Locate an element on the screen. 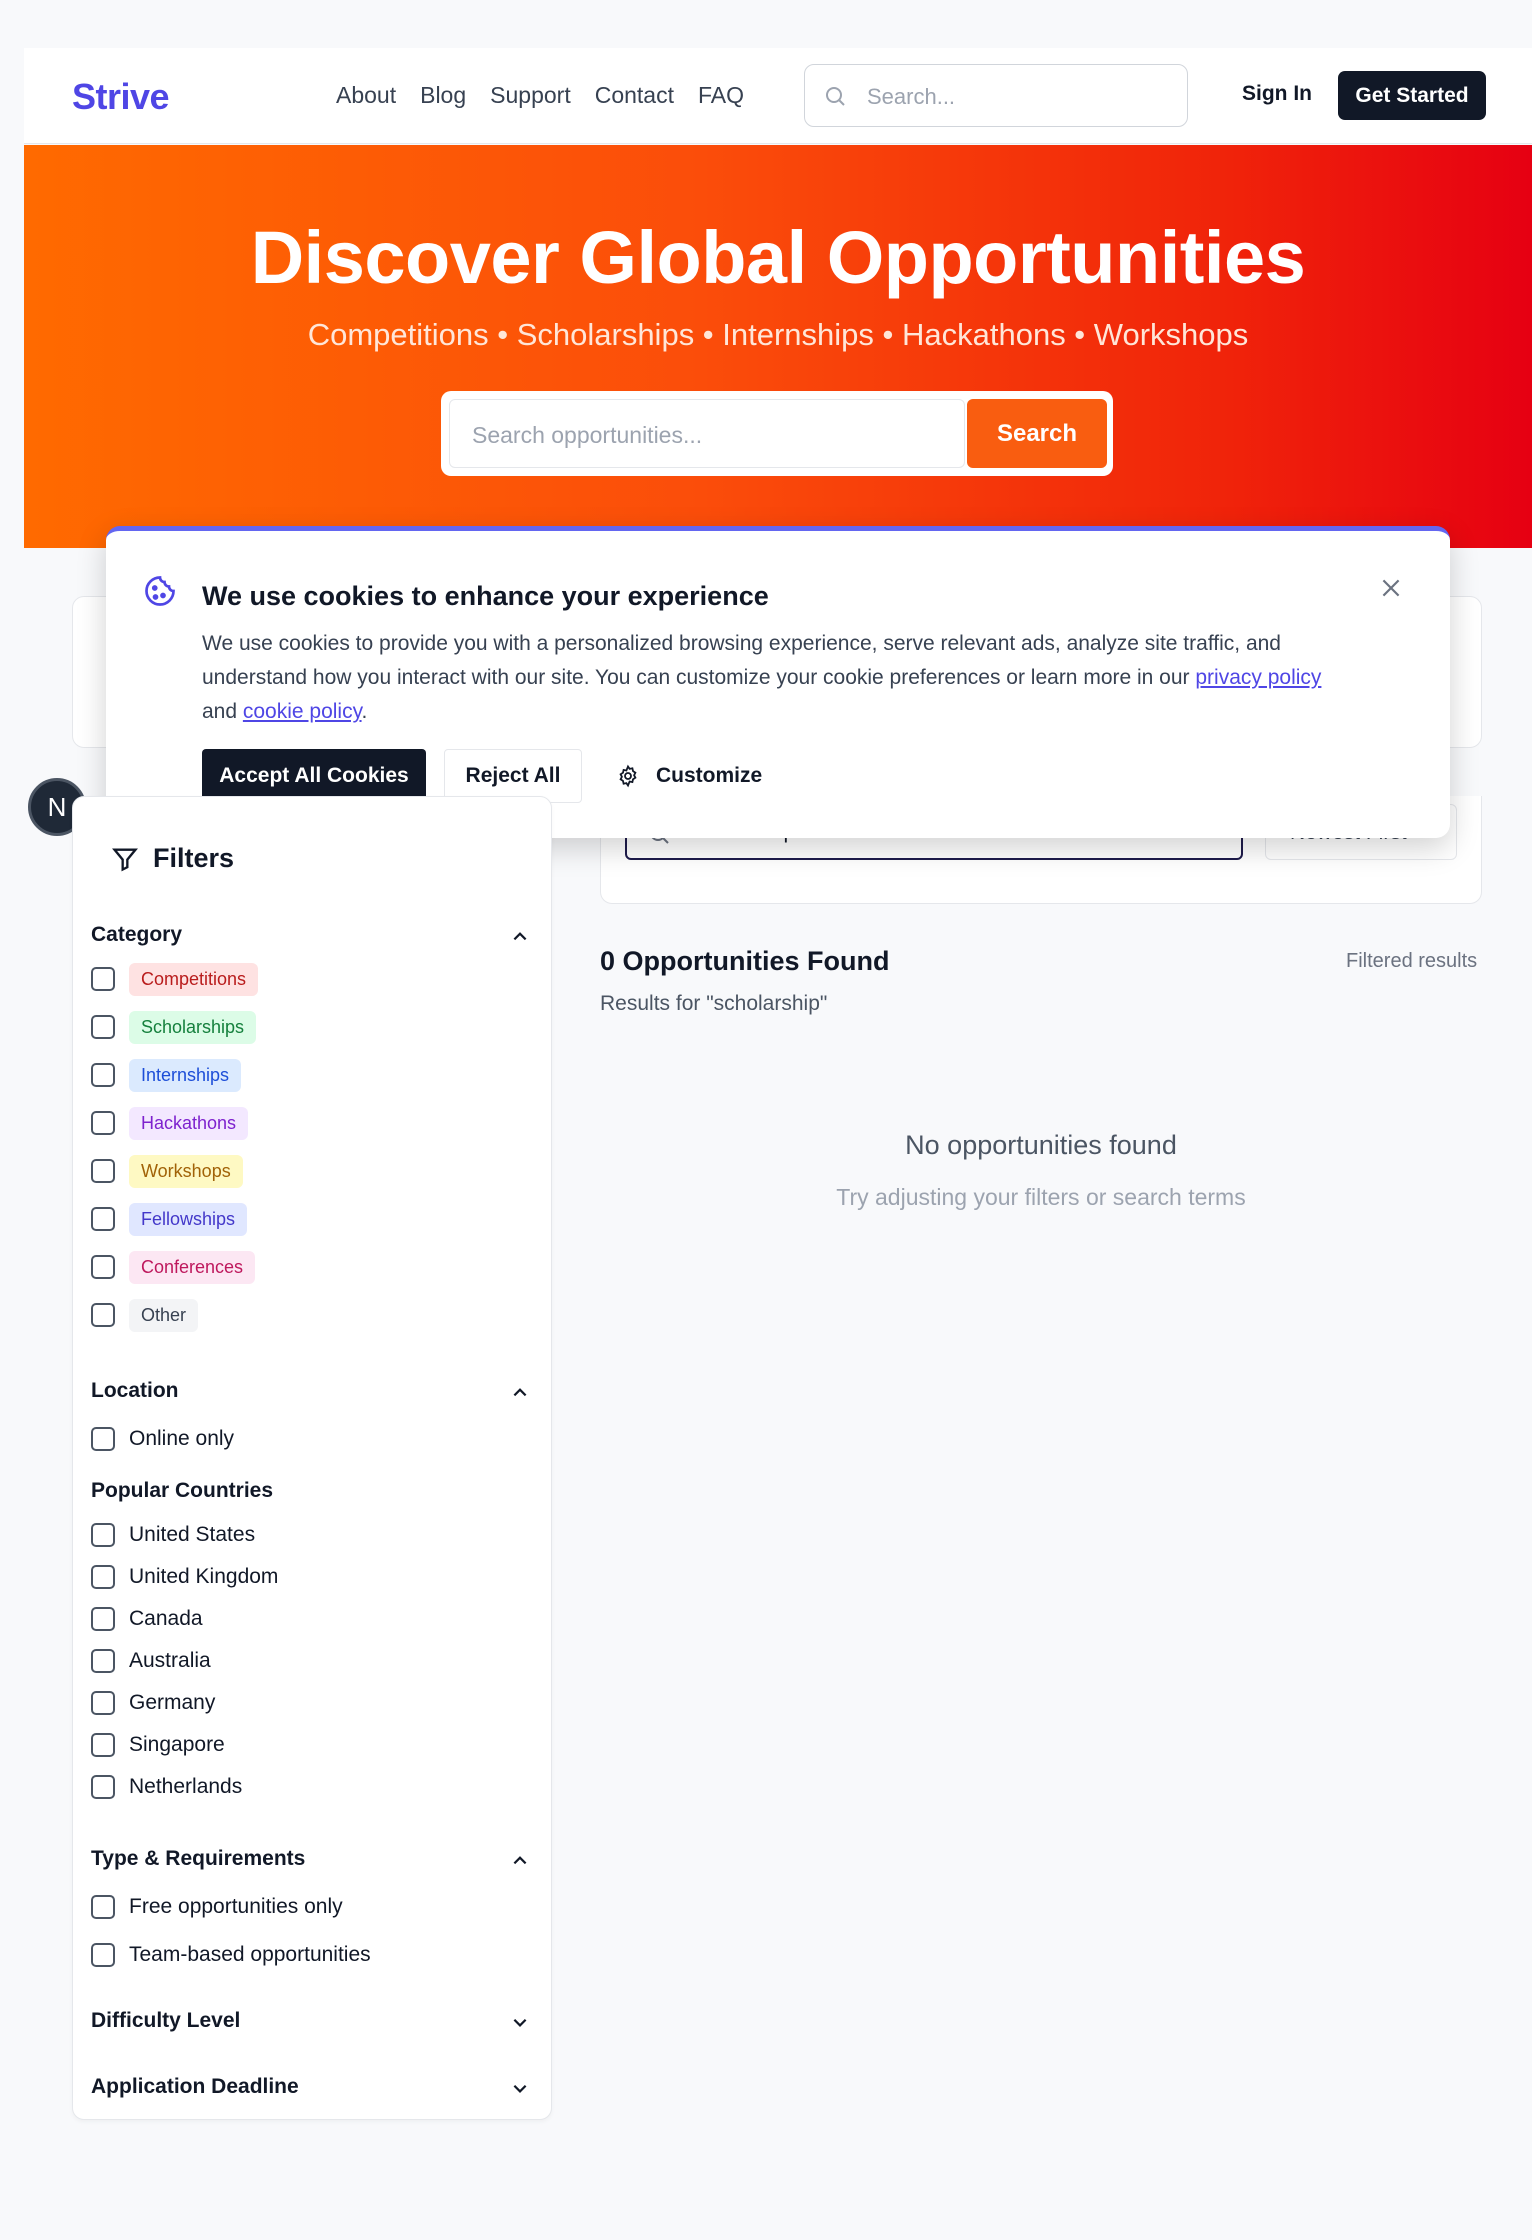 The width and height of the screenshot is (1532, 2240). country-label: Australia is located at coordinates (170, 1660).